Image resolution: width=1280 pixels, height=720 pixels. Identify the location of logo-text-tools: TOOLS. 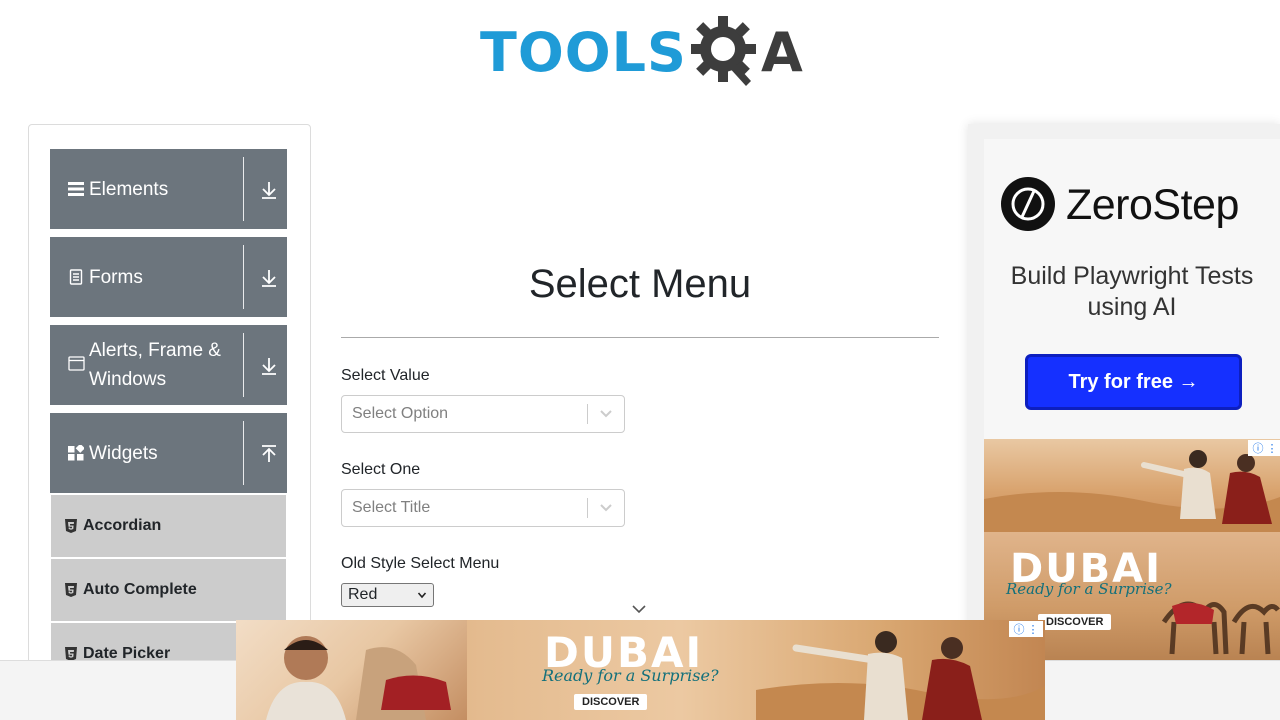
(583, 52).